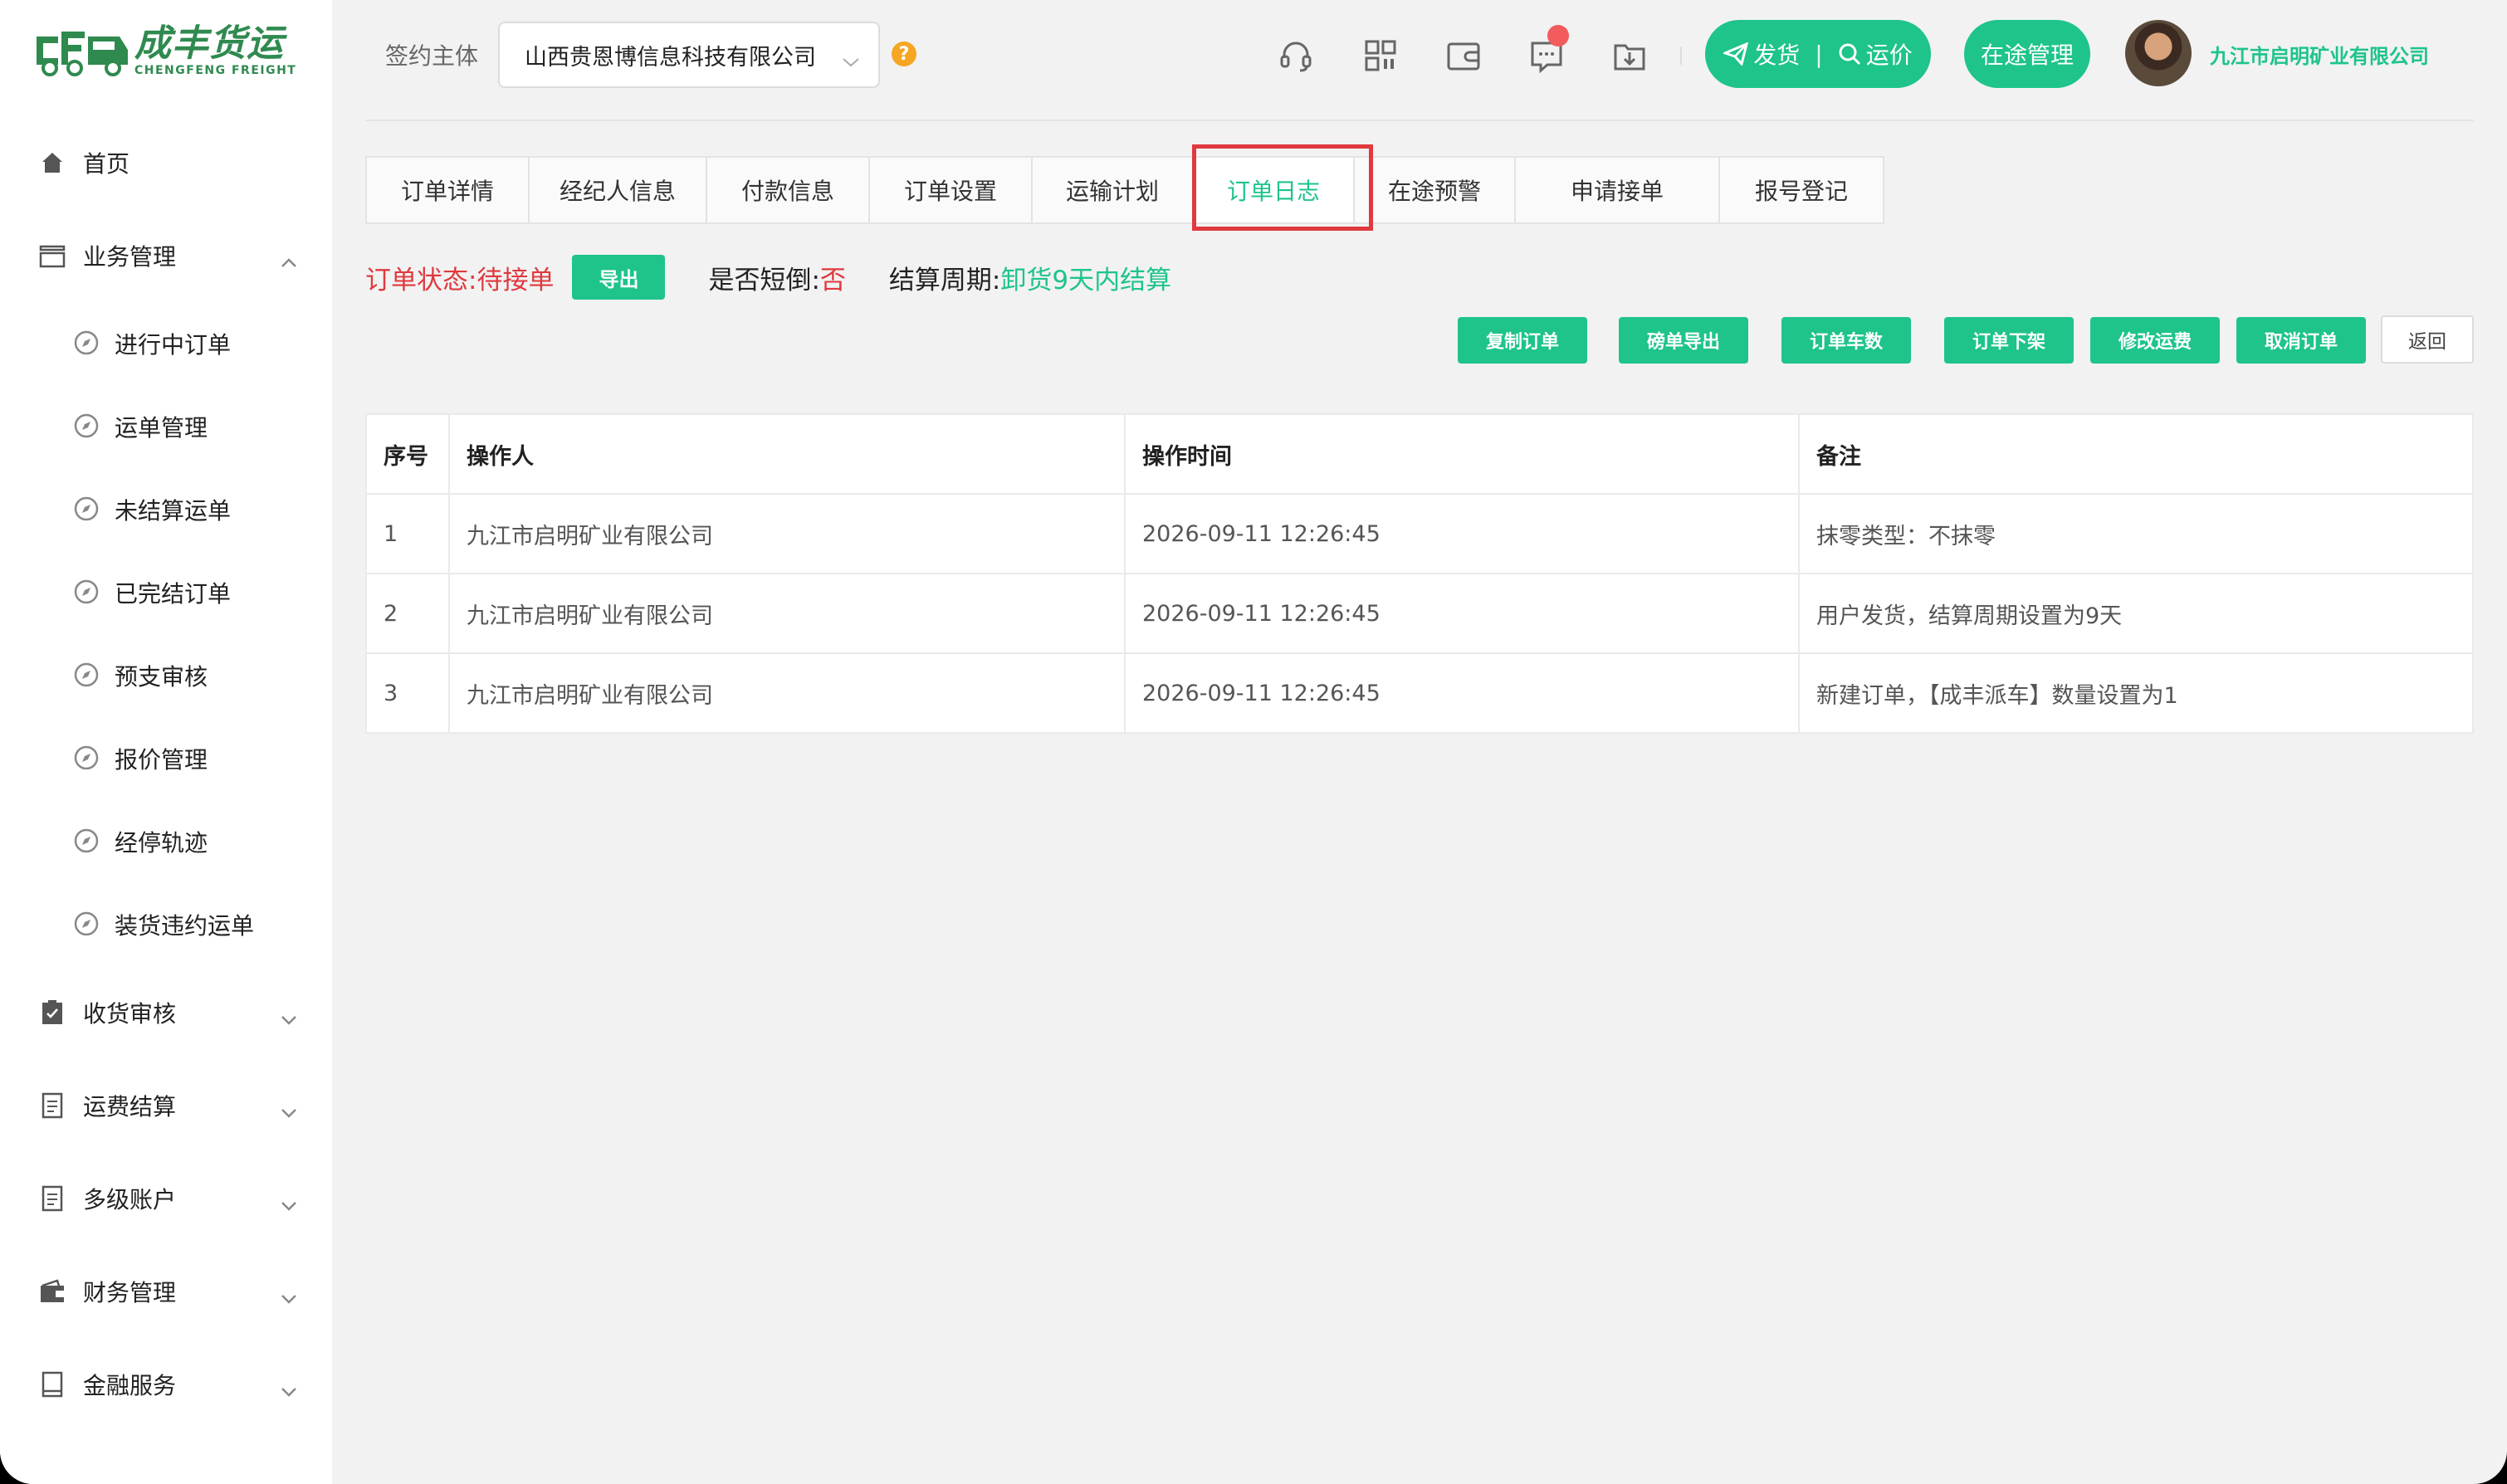 The height and width of the screenshot is (1484, 2507). I want to click on table-header-row: 序号 操作人 操作时间 备注, so click(1419, 454).